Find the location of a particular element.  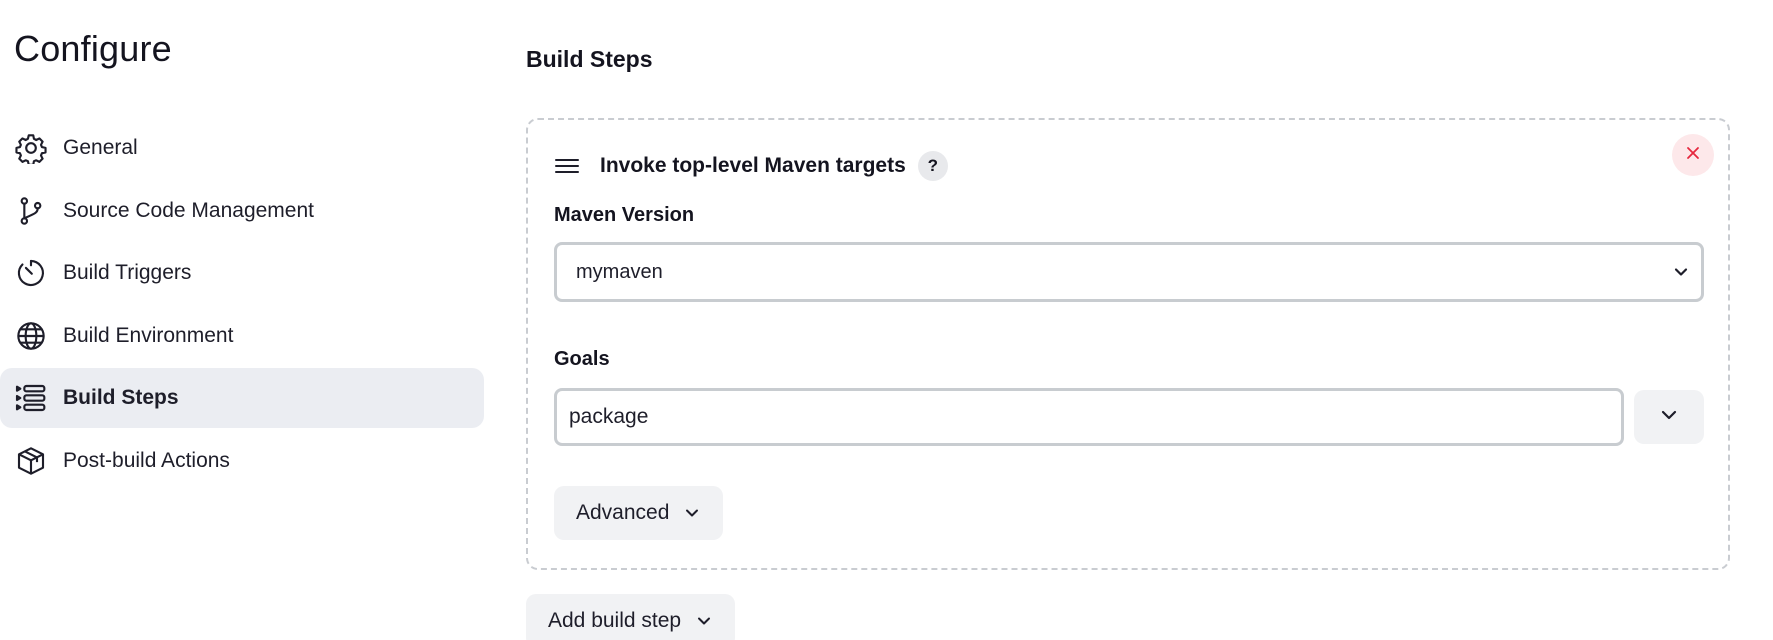

build-step-title: Invoke top-level Maven targets is located at coordinates (753, 165).